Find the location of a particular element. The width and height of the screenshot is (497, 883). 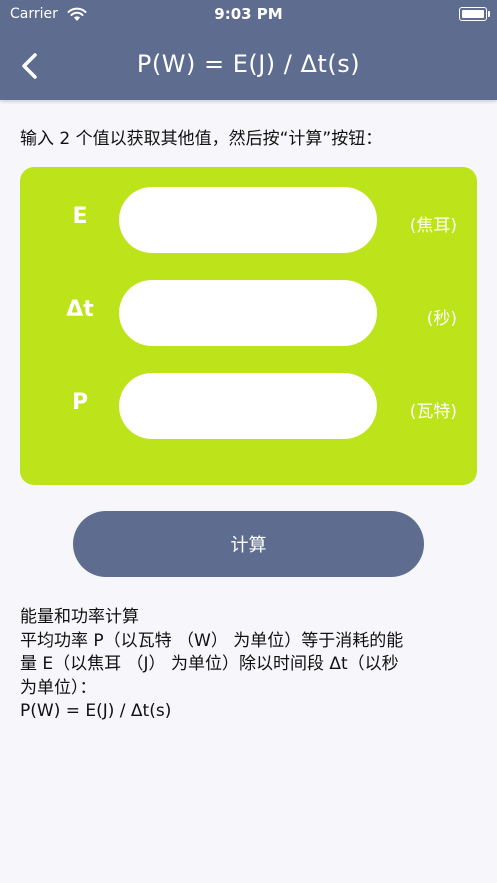

nav-bar: P(W) = E(J) / Δt(s) is located at coordinates (248, 66).